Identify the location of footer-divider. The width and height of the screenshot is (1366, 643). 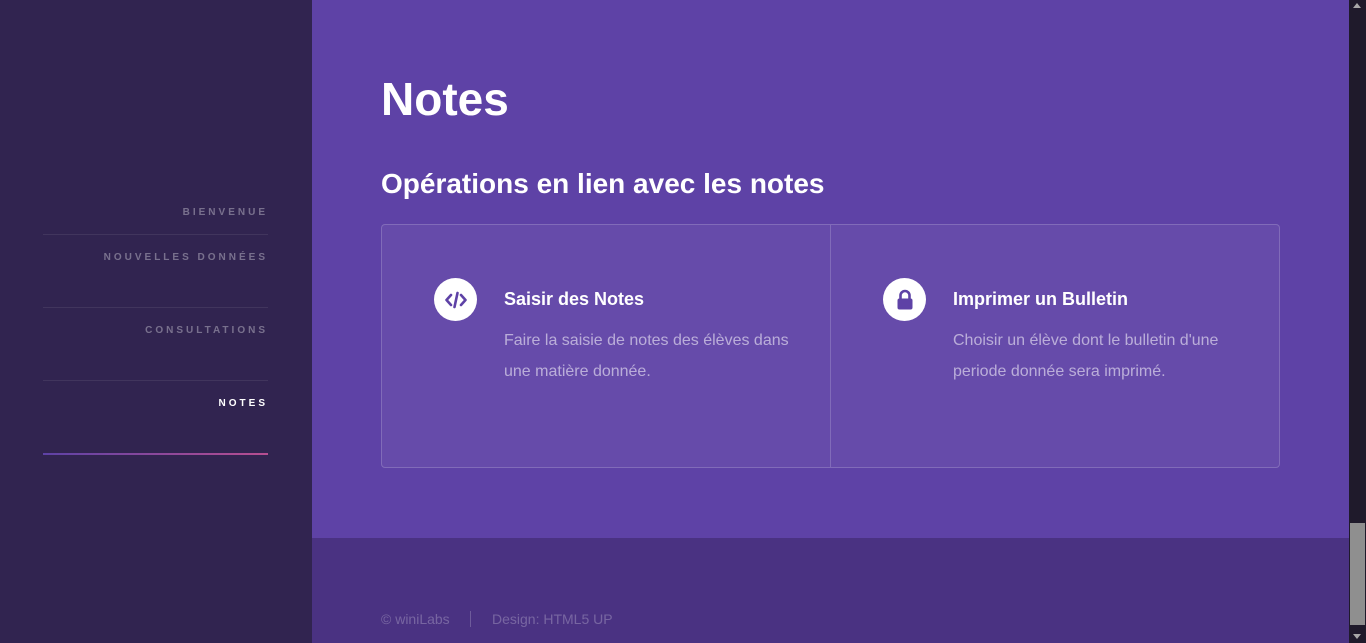
(470, 619).